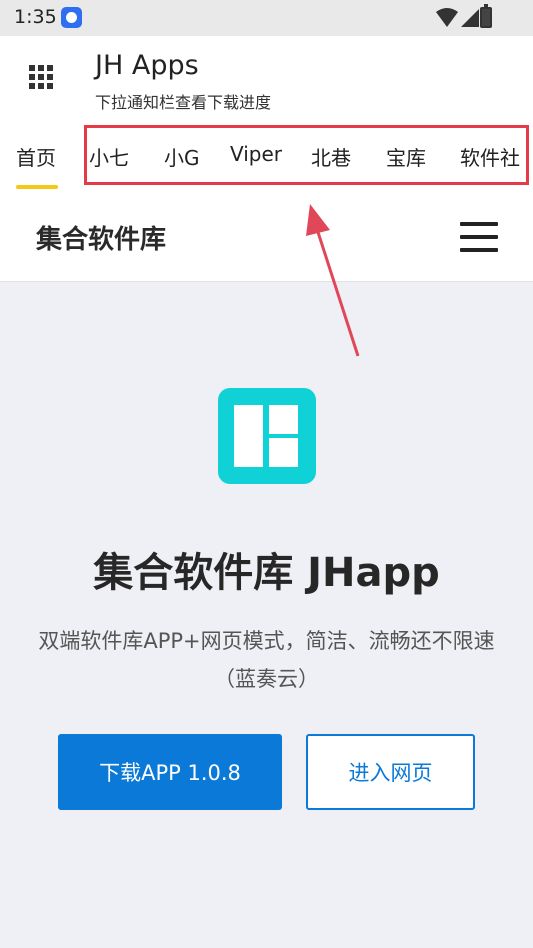  What do you see at coordinates (147, 65) in the screenshot?
I see `app-title: JH Apps` at bounding box center [147, 65].